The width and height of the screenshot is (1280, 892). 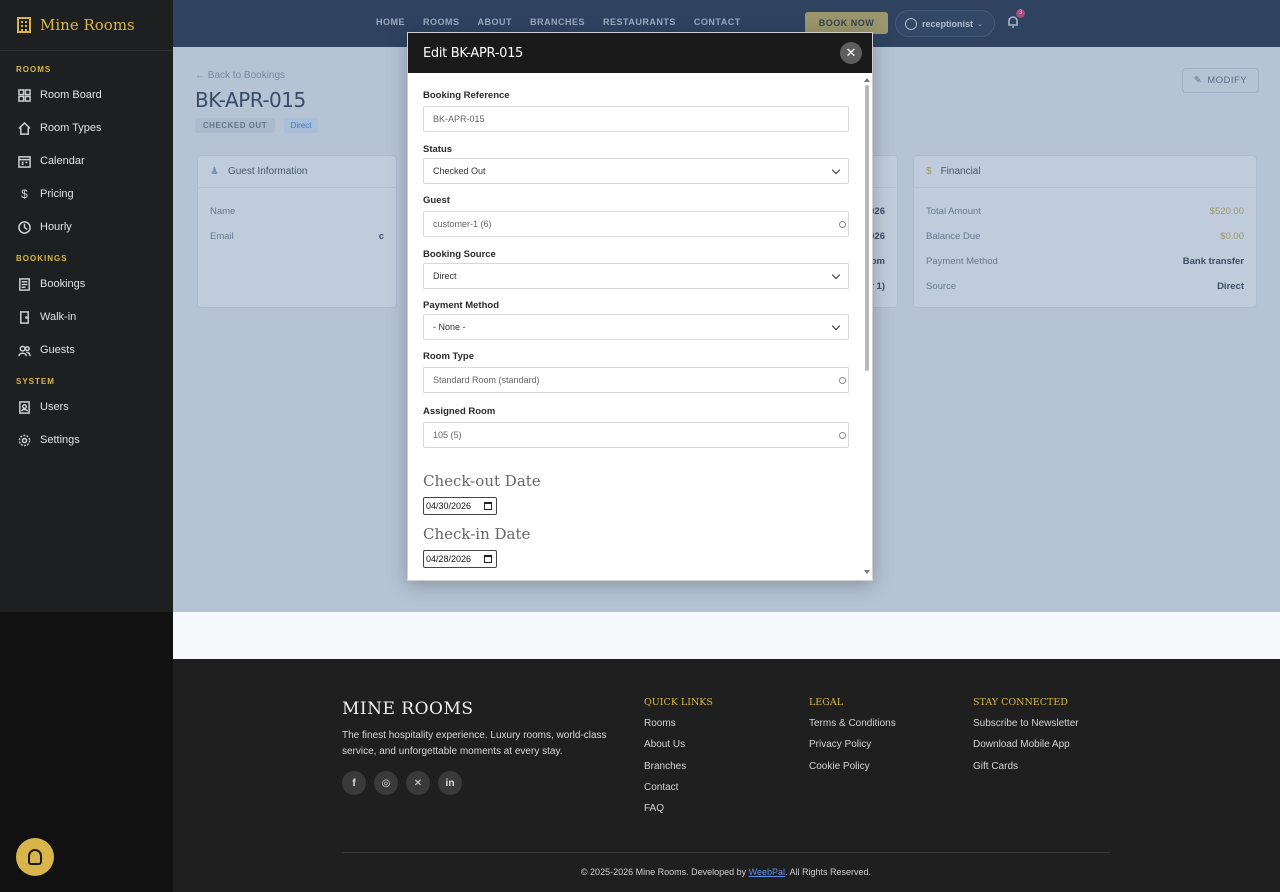 What do you see at coordinates (402, 783) in the screenshot?
I see `social-links: f ◎ ✕ in` at bounding box center [402, 783].